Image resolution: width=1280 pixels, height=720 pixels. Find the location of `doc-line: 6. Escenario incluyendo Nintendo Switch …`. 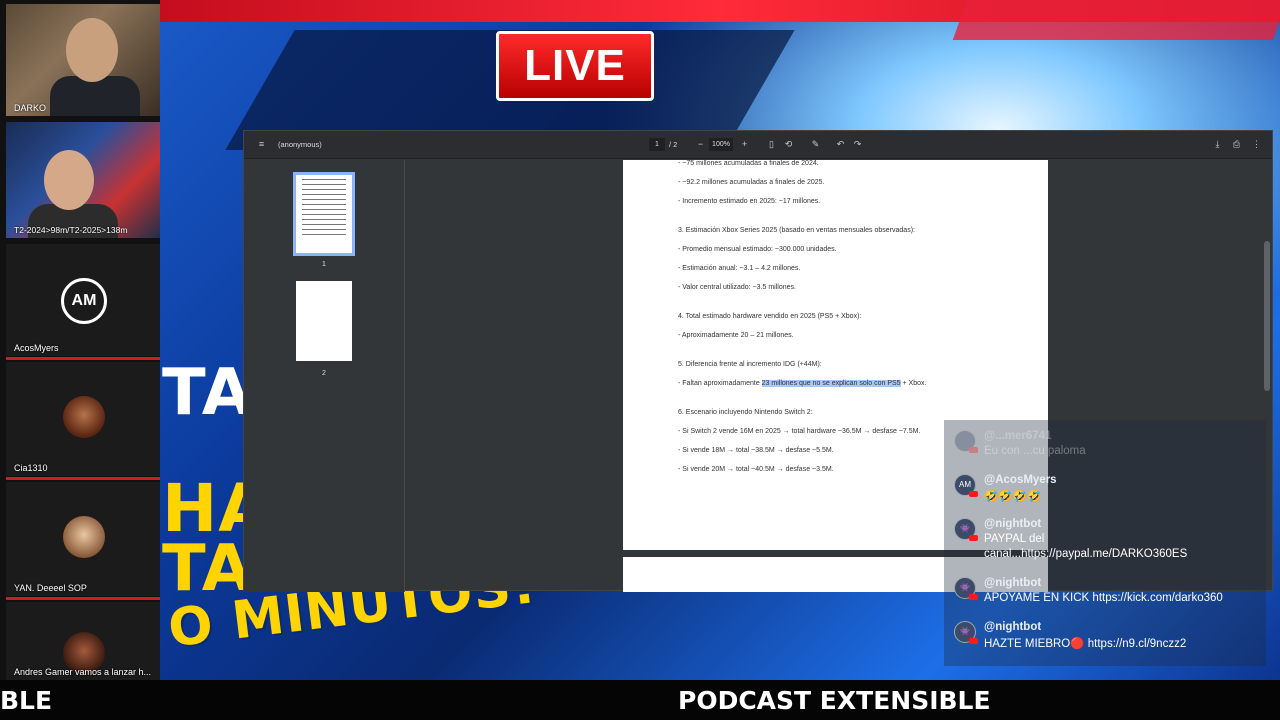

doc-line: 6. Escenario incluyendo Nintendo Switch … is located at coordinates (745, 412).